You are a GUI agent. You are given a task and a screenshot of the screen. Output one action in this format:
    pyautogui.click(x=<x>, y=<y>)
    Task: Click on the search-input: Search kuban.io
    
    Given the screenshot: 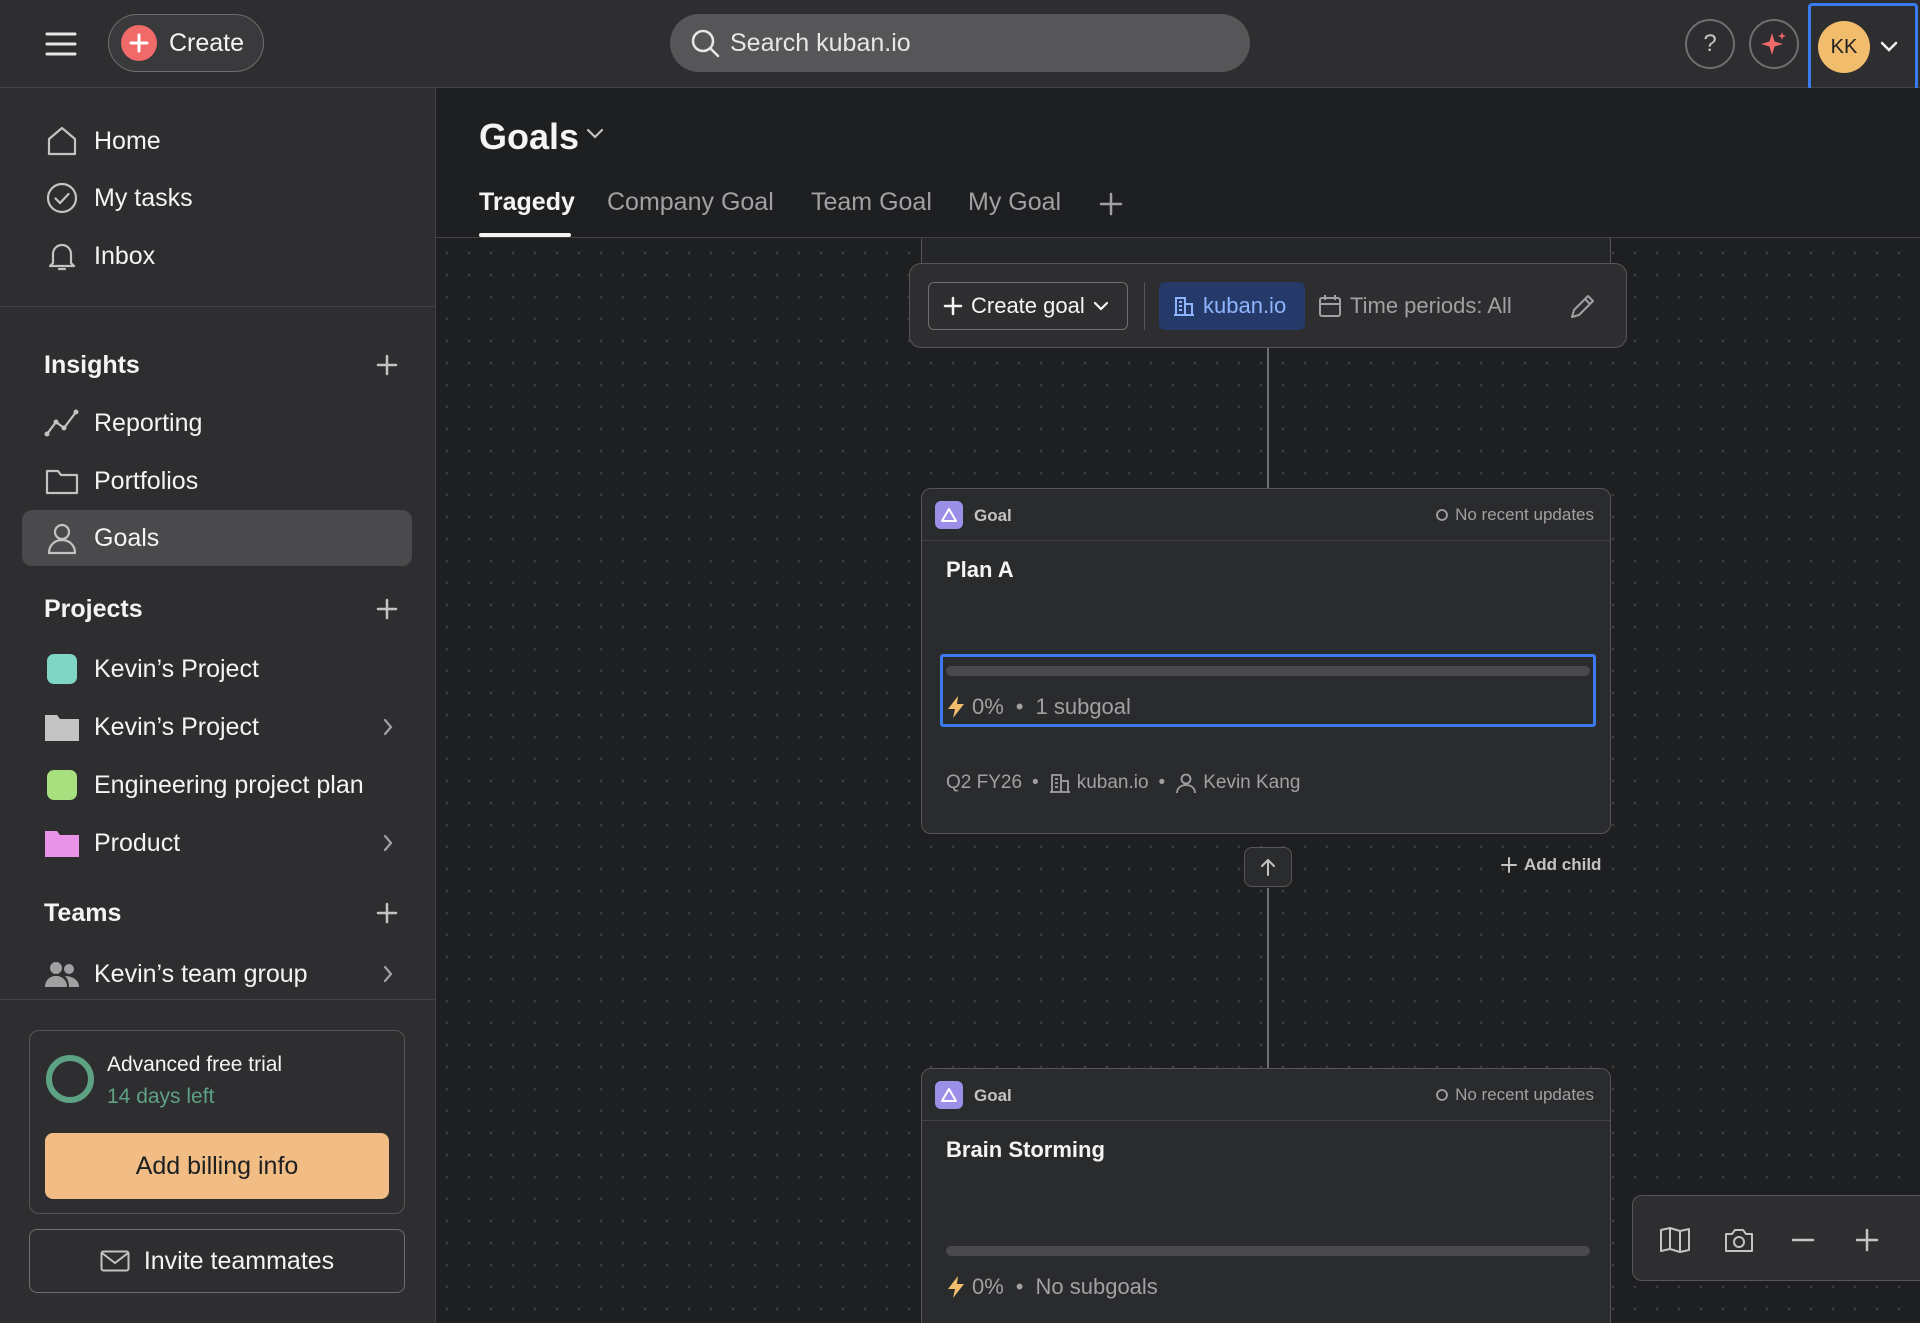 What is the action you would take?
    pyautogui.click(x=960, y=43)
    